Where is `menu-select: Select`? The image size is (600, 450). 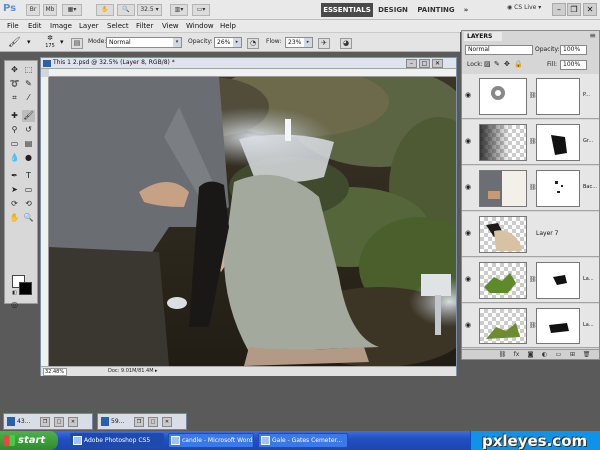 menu-select: Select is located at coordinates (118, 26).